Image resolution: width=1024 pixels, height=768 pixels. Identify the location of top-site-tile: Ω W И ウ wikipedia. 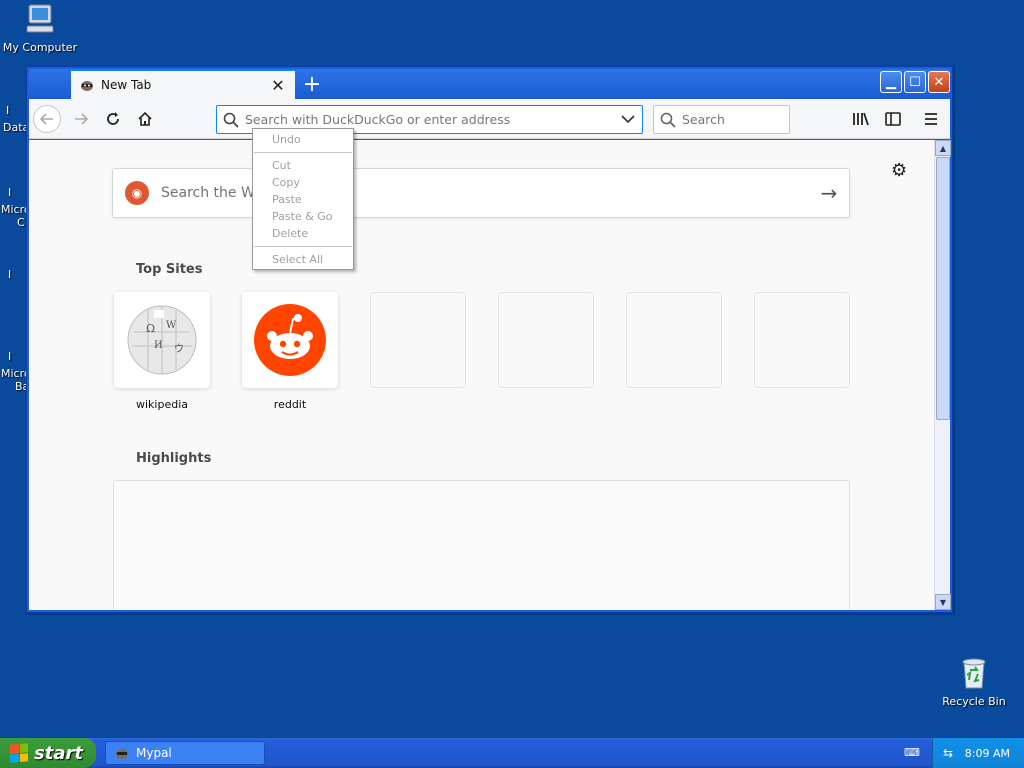
(162, 351).